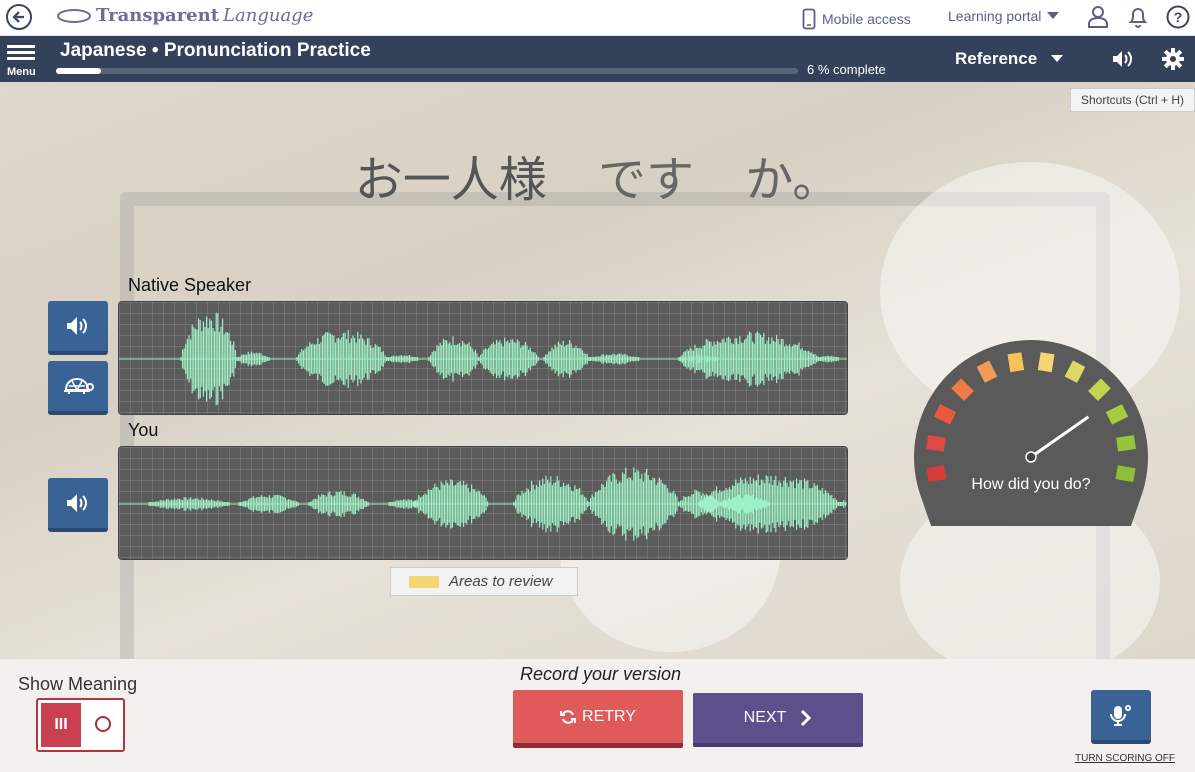 This screenshot has width=1195, height=772. Describe the element at coordinates (21, 46) in the screenshot. I see `hamburger-icon` at that location.